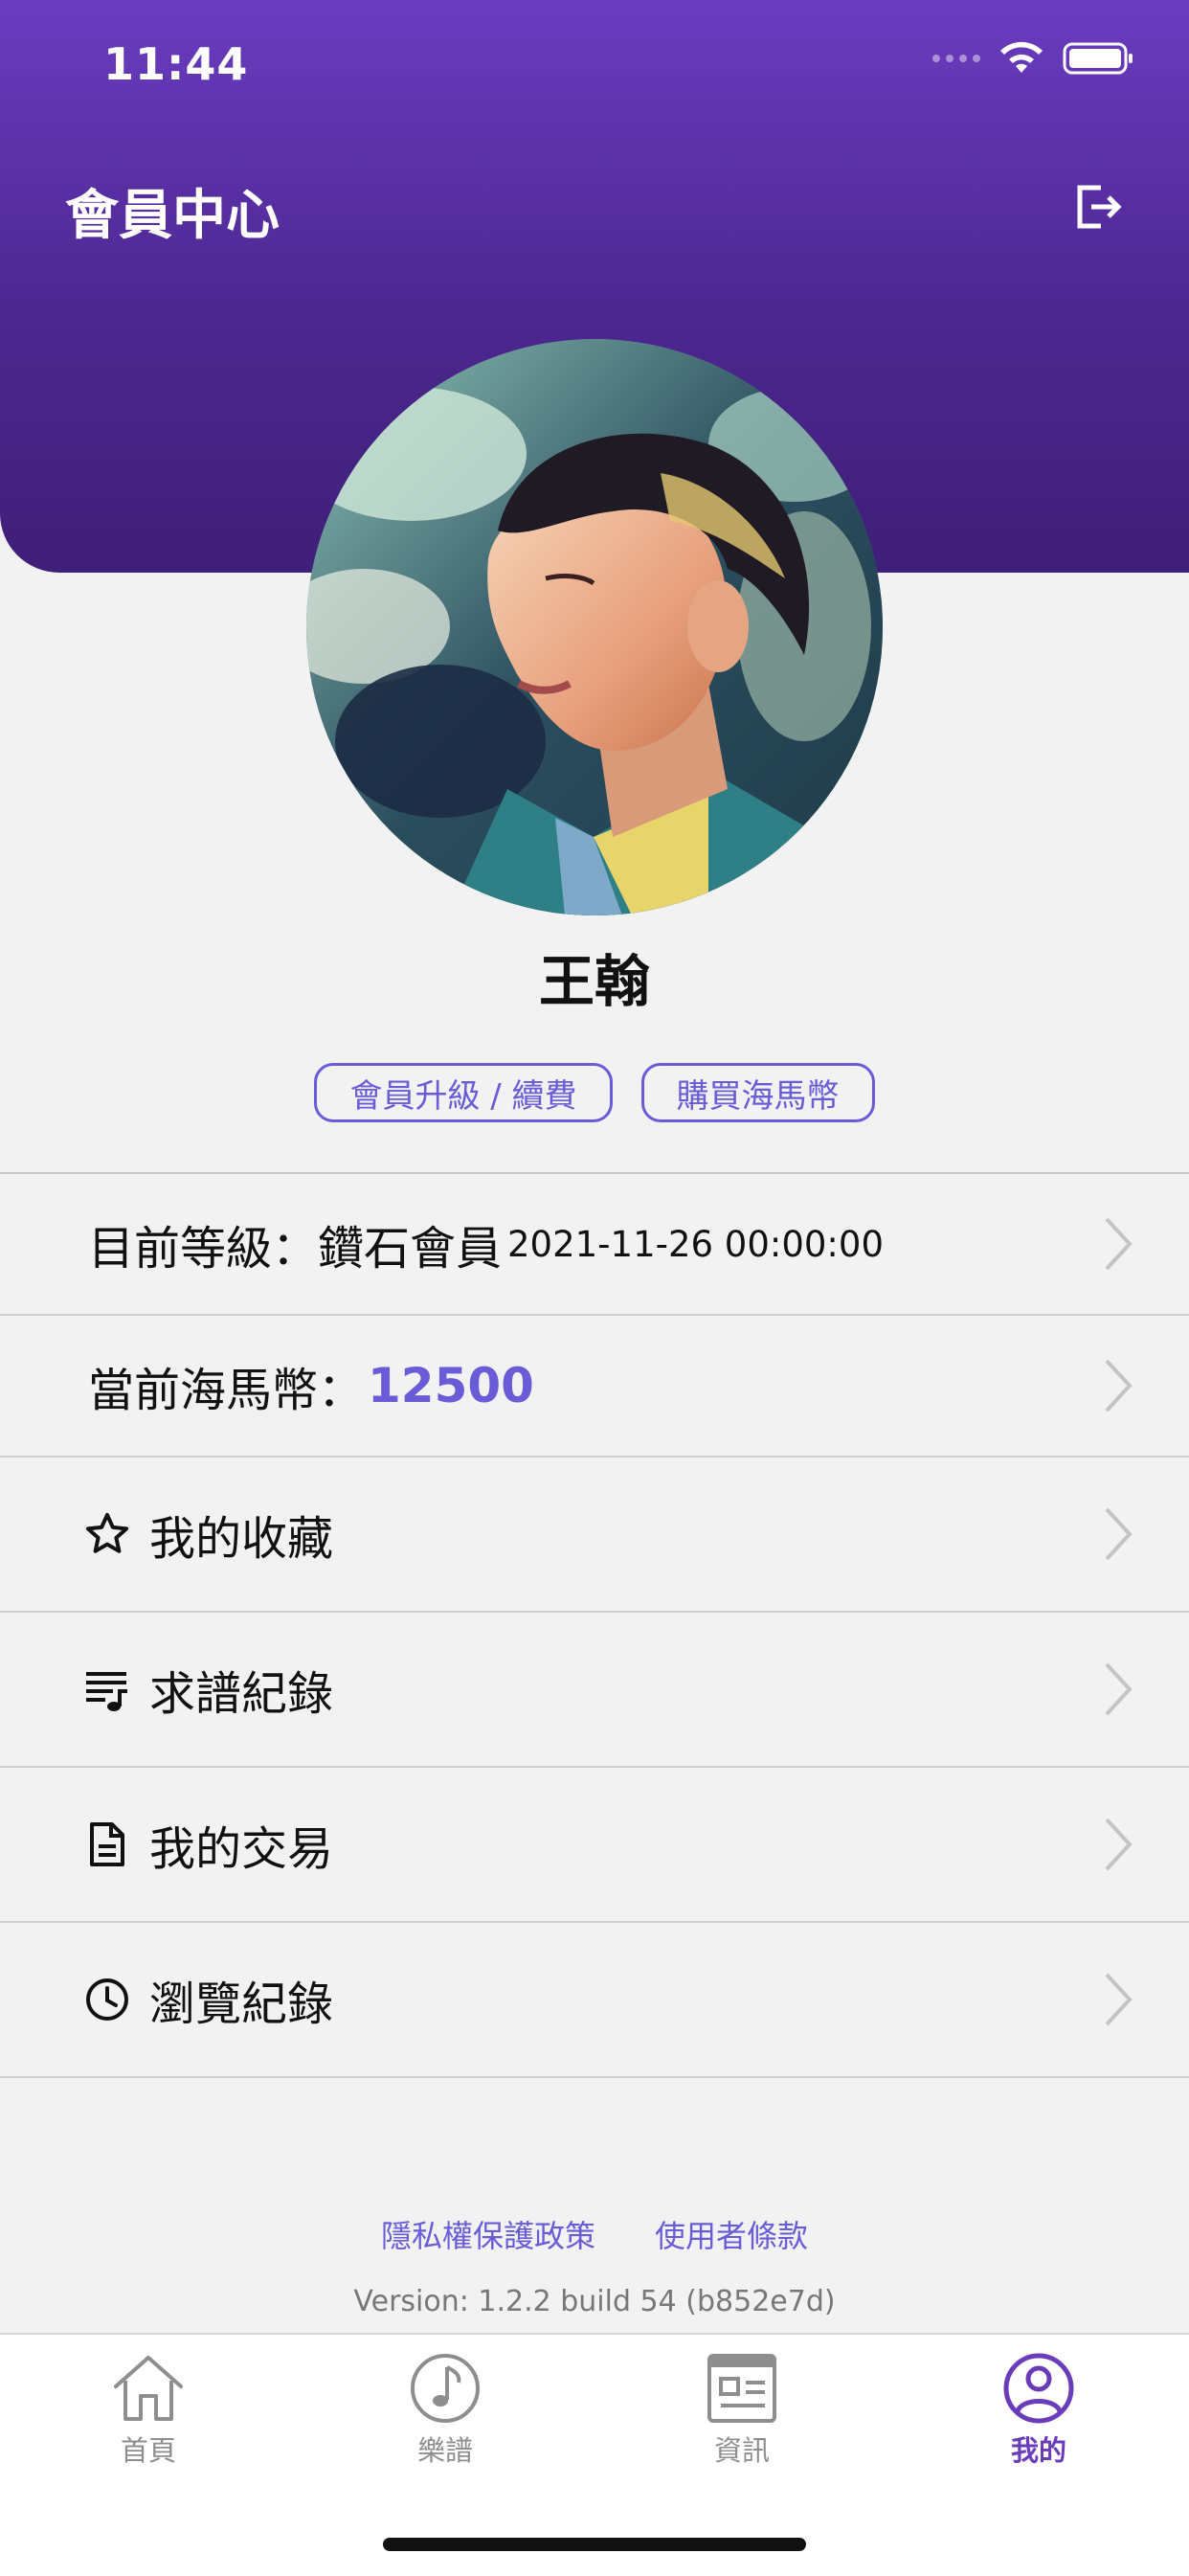  Describe the element at coordinates (176, 64) in the screenshot. I see `status-time: 11:44` at that location.